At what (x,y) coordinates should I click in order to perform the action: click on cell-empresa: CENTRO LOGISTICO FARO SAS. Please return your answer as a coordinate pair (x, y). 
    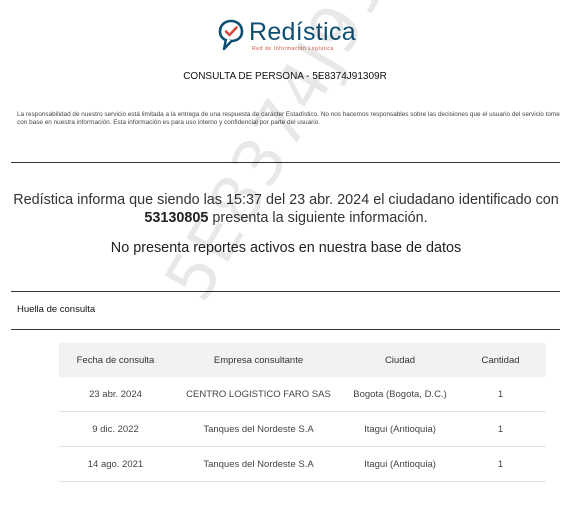
    Looking at the image, I should click on (258, 394).